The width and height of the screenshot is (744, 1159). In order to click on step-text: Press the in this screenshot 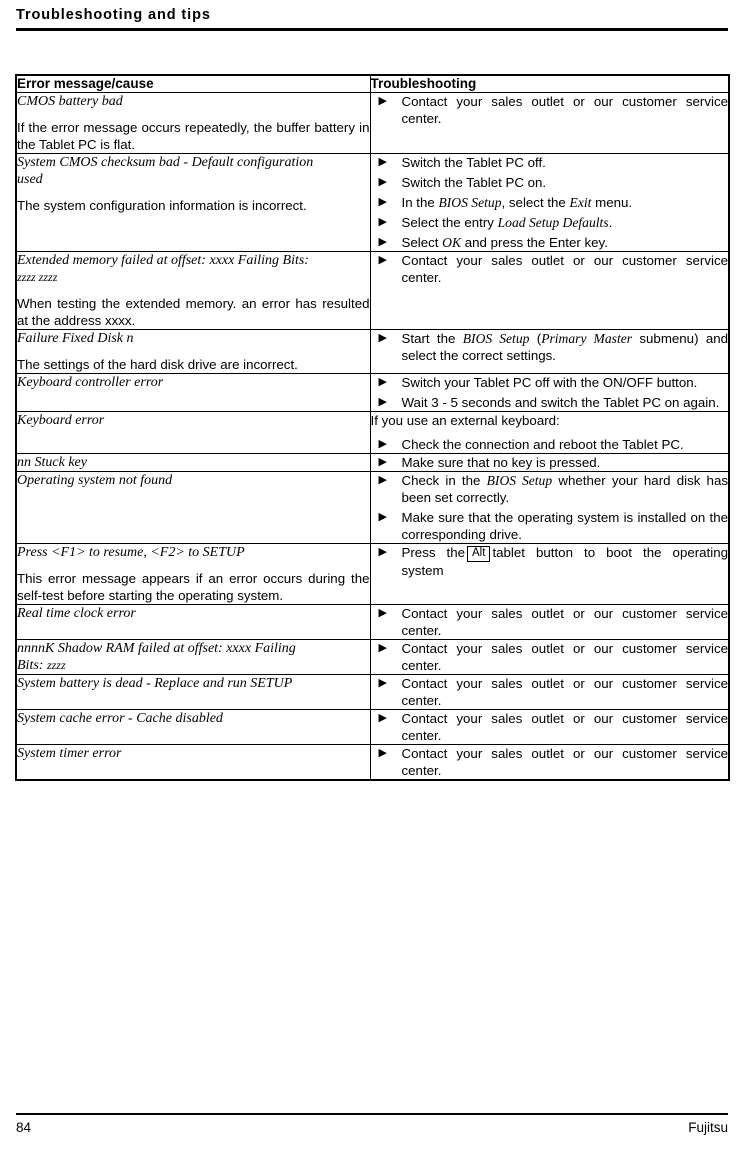, I will do `click(433, 552)`.